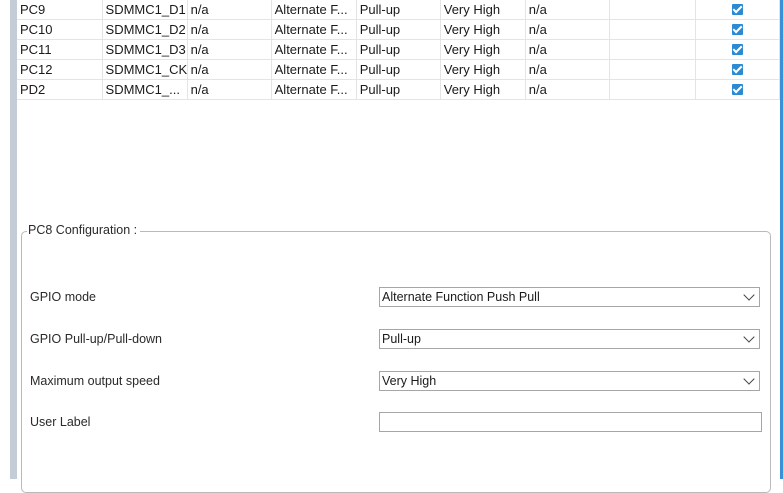 The height and width of the screenshot is (493, 783). What do you see at coordinates (96, 339) in the screenshot?
I see `pull-label: GPIO Pull-up/Pull-down` at bounding box center [96, 339].